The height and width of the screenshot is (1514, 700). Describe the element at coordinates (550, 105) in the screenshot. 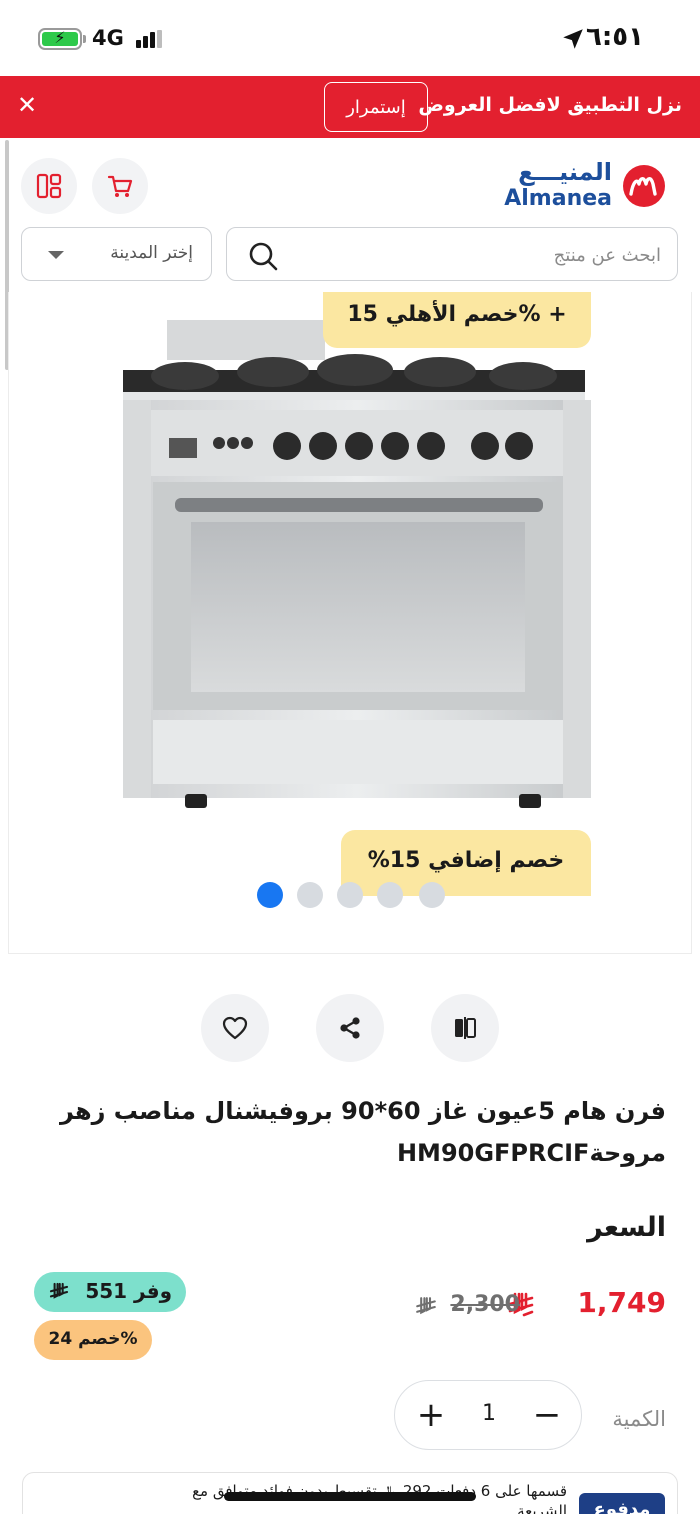

I see `promo-text: نزل التطبيق لافضل العروض` at that location.